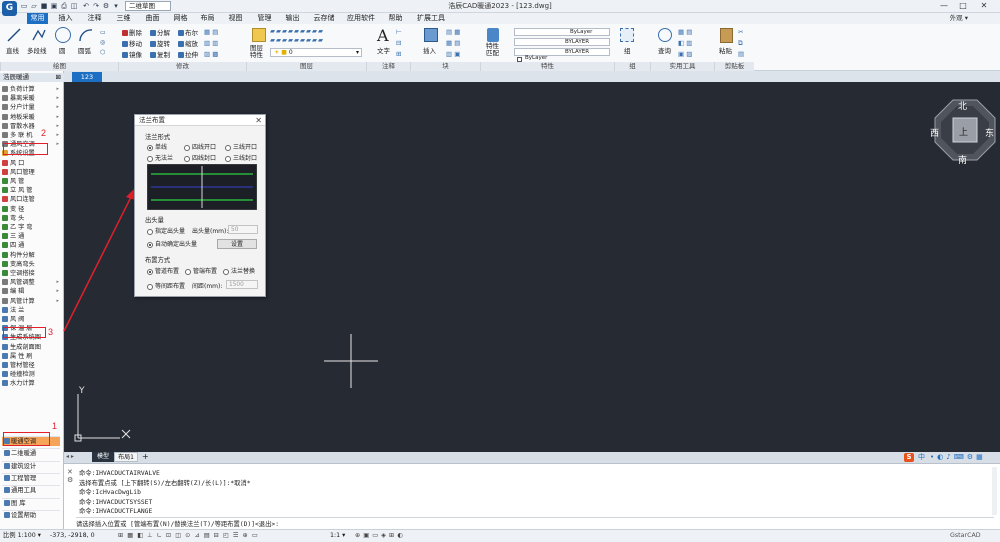 This screenshot has height=542, width=1000. I want to click on tab-layout1: 布局1, so click(126, 457).